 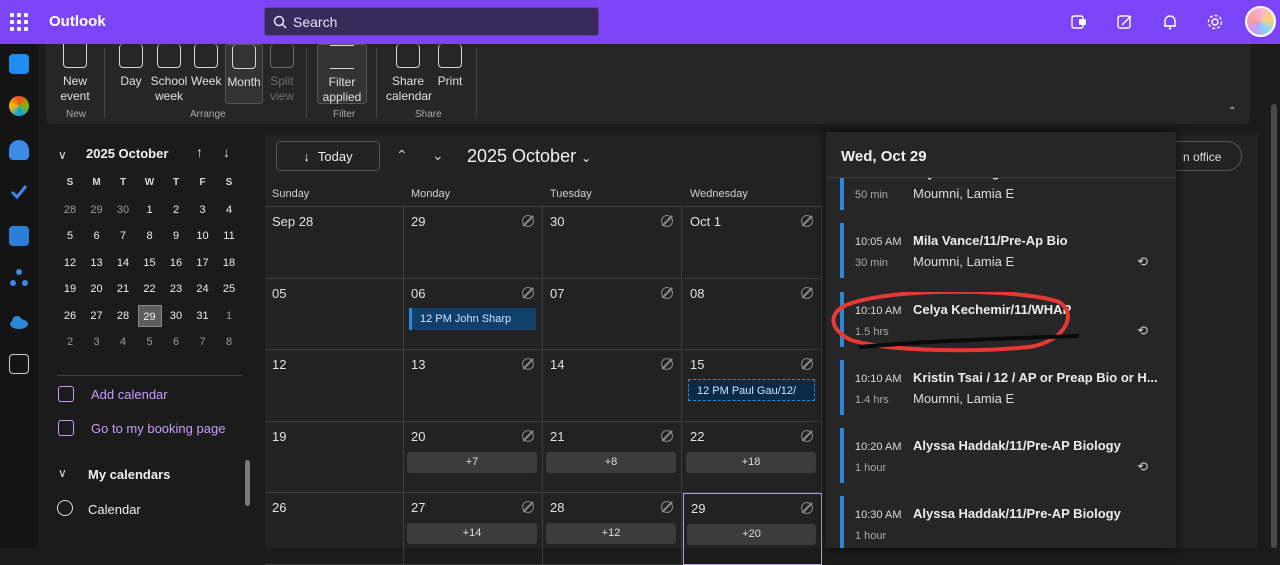 What do you see at coordinates (472, 533) in the screenshot?
I see `more-events-button: +14` at bounding box center [472, 533].